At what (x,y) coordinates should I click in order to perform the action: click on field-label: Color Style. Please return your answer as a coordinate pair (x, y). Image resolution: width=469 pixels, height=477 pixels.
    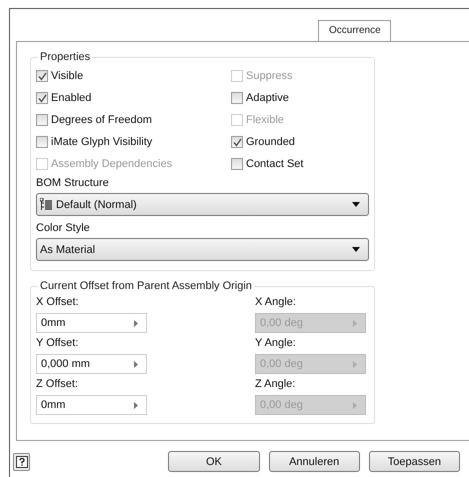
    Looking at the image, I should click on (63, 229).